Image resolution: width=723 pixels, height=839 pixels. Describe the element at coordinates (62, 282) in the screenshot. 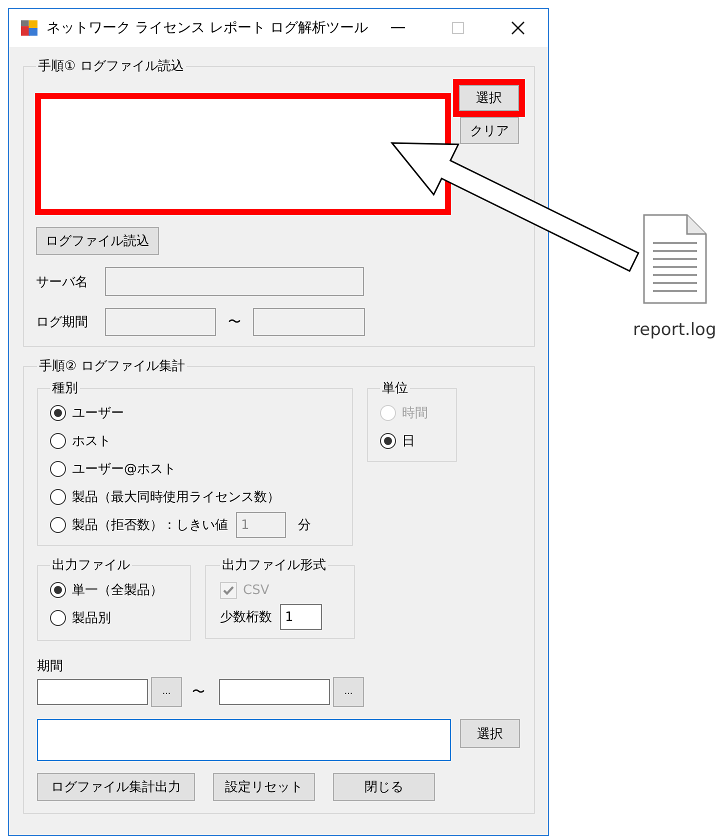

I see `field-label: サーバ名` at that location.